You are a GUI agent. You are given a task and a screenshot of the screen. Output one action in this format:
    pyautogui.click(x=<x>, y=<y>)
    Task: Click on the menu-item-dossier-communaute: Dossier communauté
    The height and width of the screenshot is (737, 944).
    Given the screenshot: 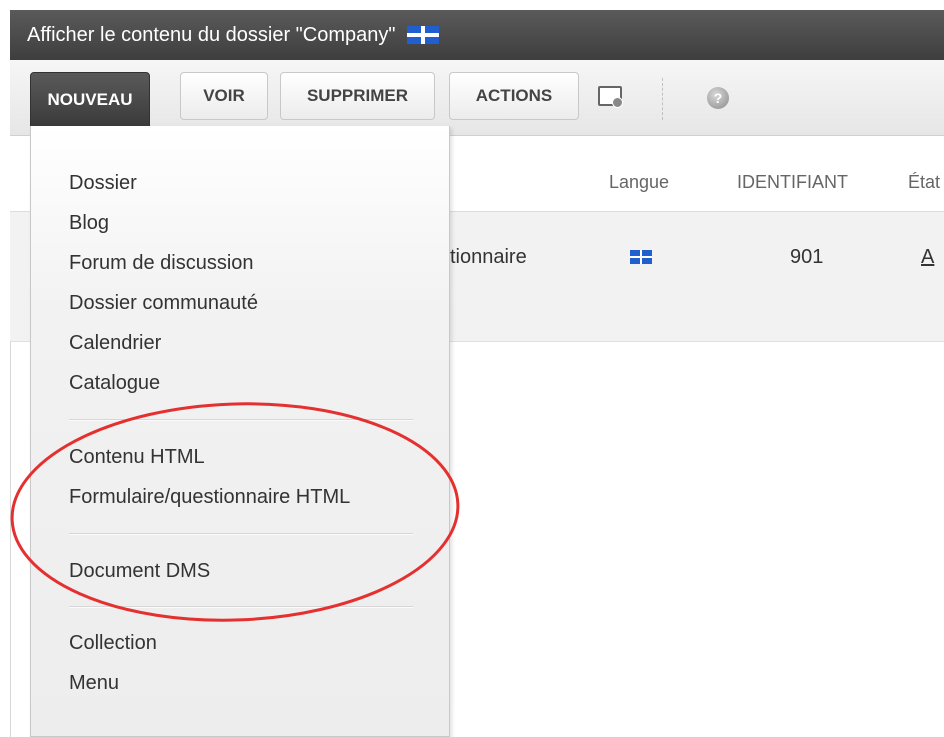 What is the action you would take?
    pyautogui.click(x=163, y=303)
    